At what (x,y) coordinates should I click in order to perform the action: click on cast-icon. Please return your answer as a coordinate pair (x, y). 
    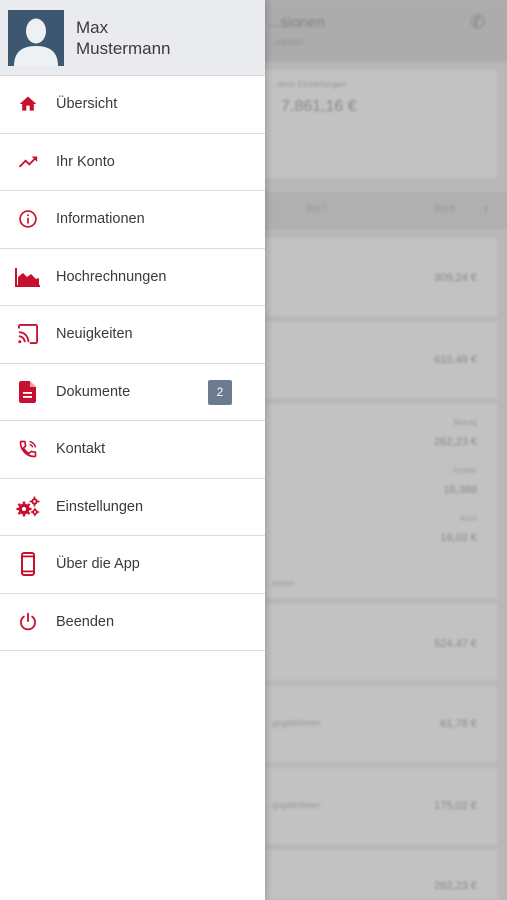
    Looking at the image, I should click on (28, 334).